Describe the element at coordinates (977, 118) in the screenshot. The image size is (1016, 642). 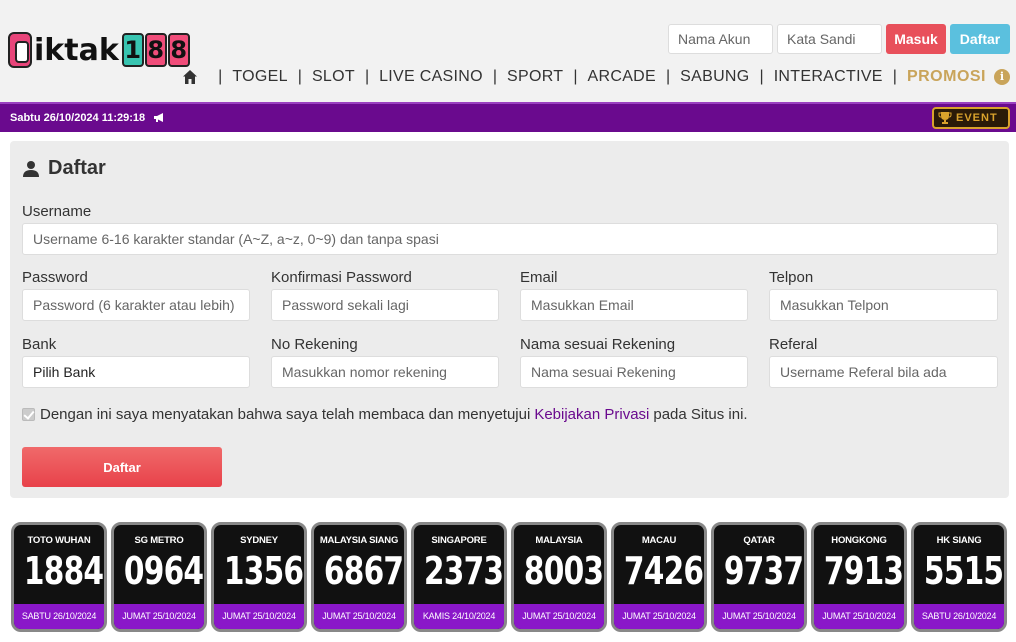
I see `event-label: EVENT` at that location.